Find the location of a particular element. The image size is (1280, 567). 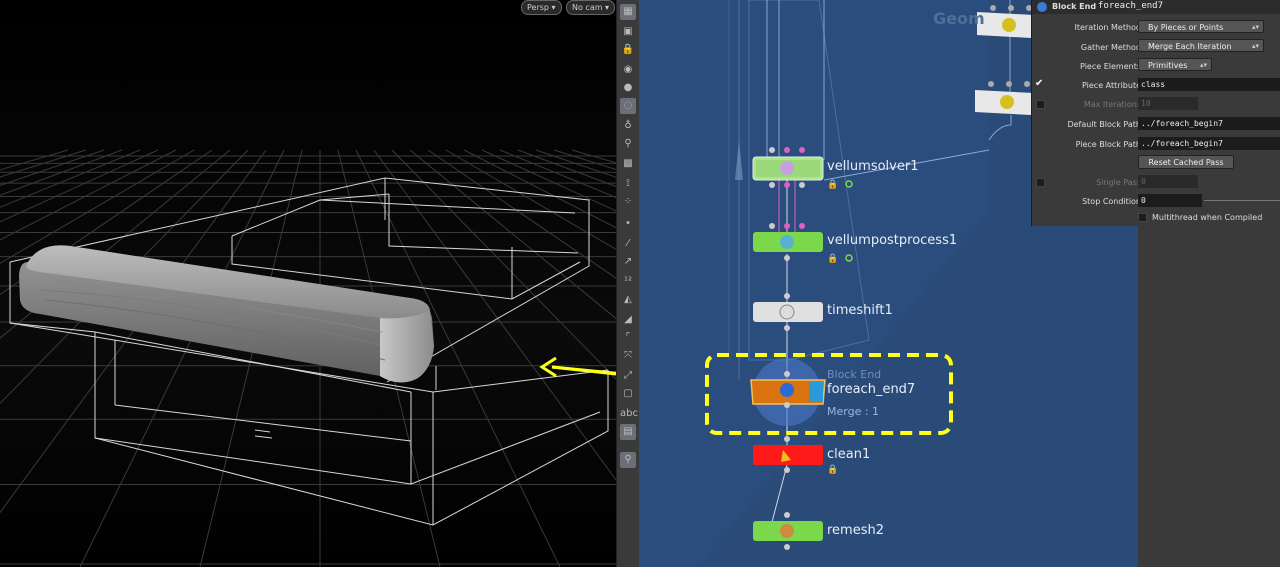

points-icon: ⁘ is located at coordinates (628, 202).